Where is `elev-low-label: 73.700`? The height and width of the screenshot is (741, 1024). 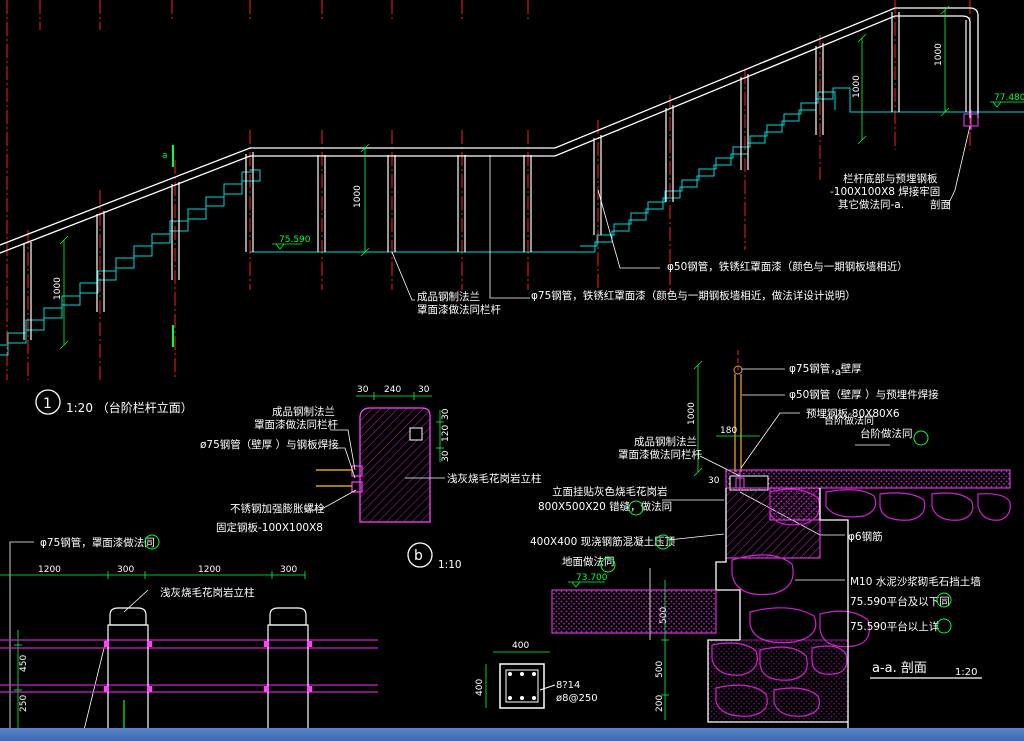
elev-low-label: 73.700 is located at coordinates (592, 578).